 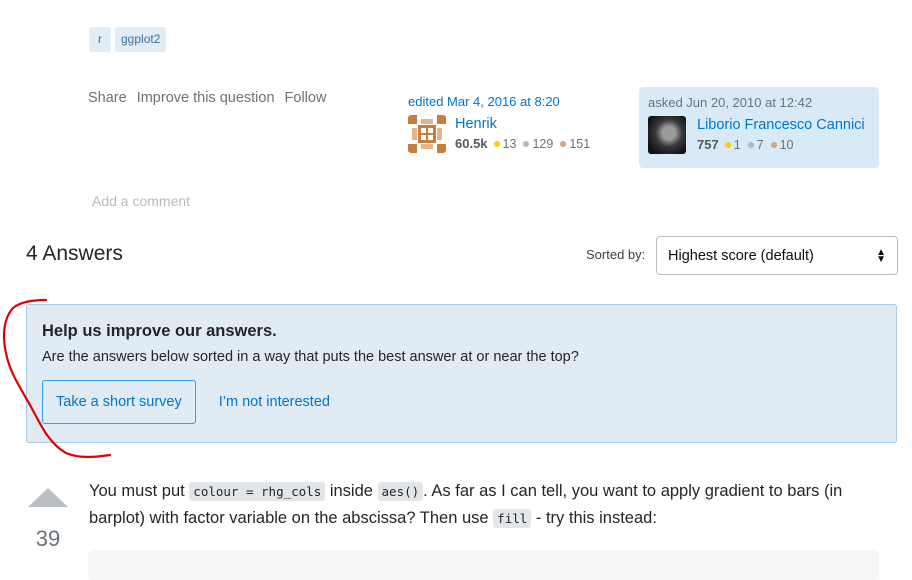 What do you see at coordinates (48, 497) in the screenshot?
I see `upvote-arrow-icon` at bounding box center [48, 497].